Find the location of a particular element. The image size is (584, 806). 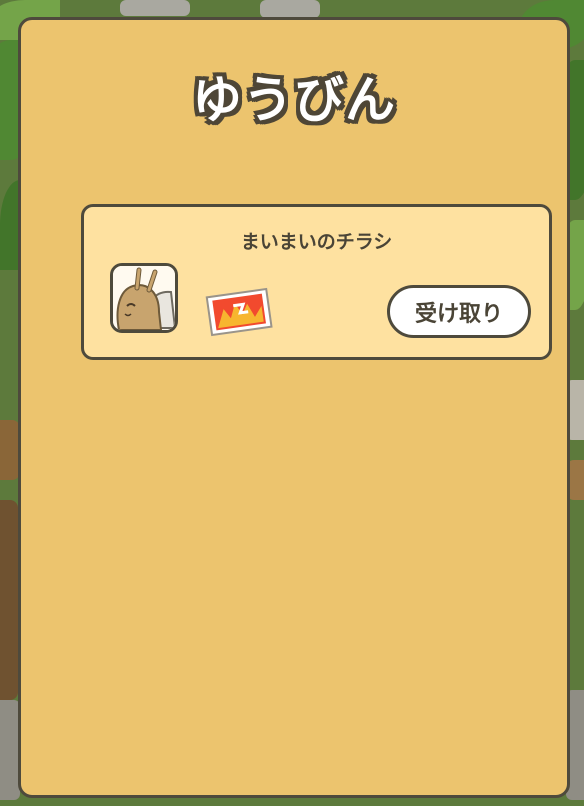

dialog-title: ゆうびん is located at coordinates (294, 100).